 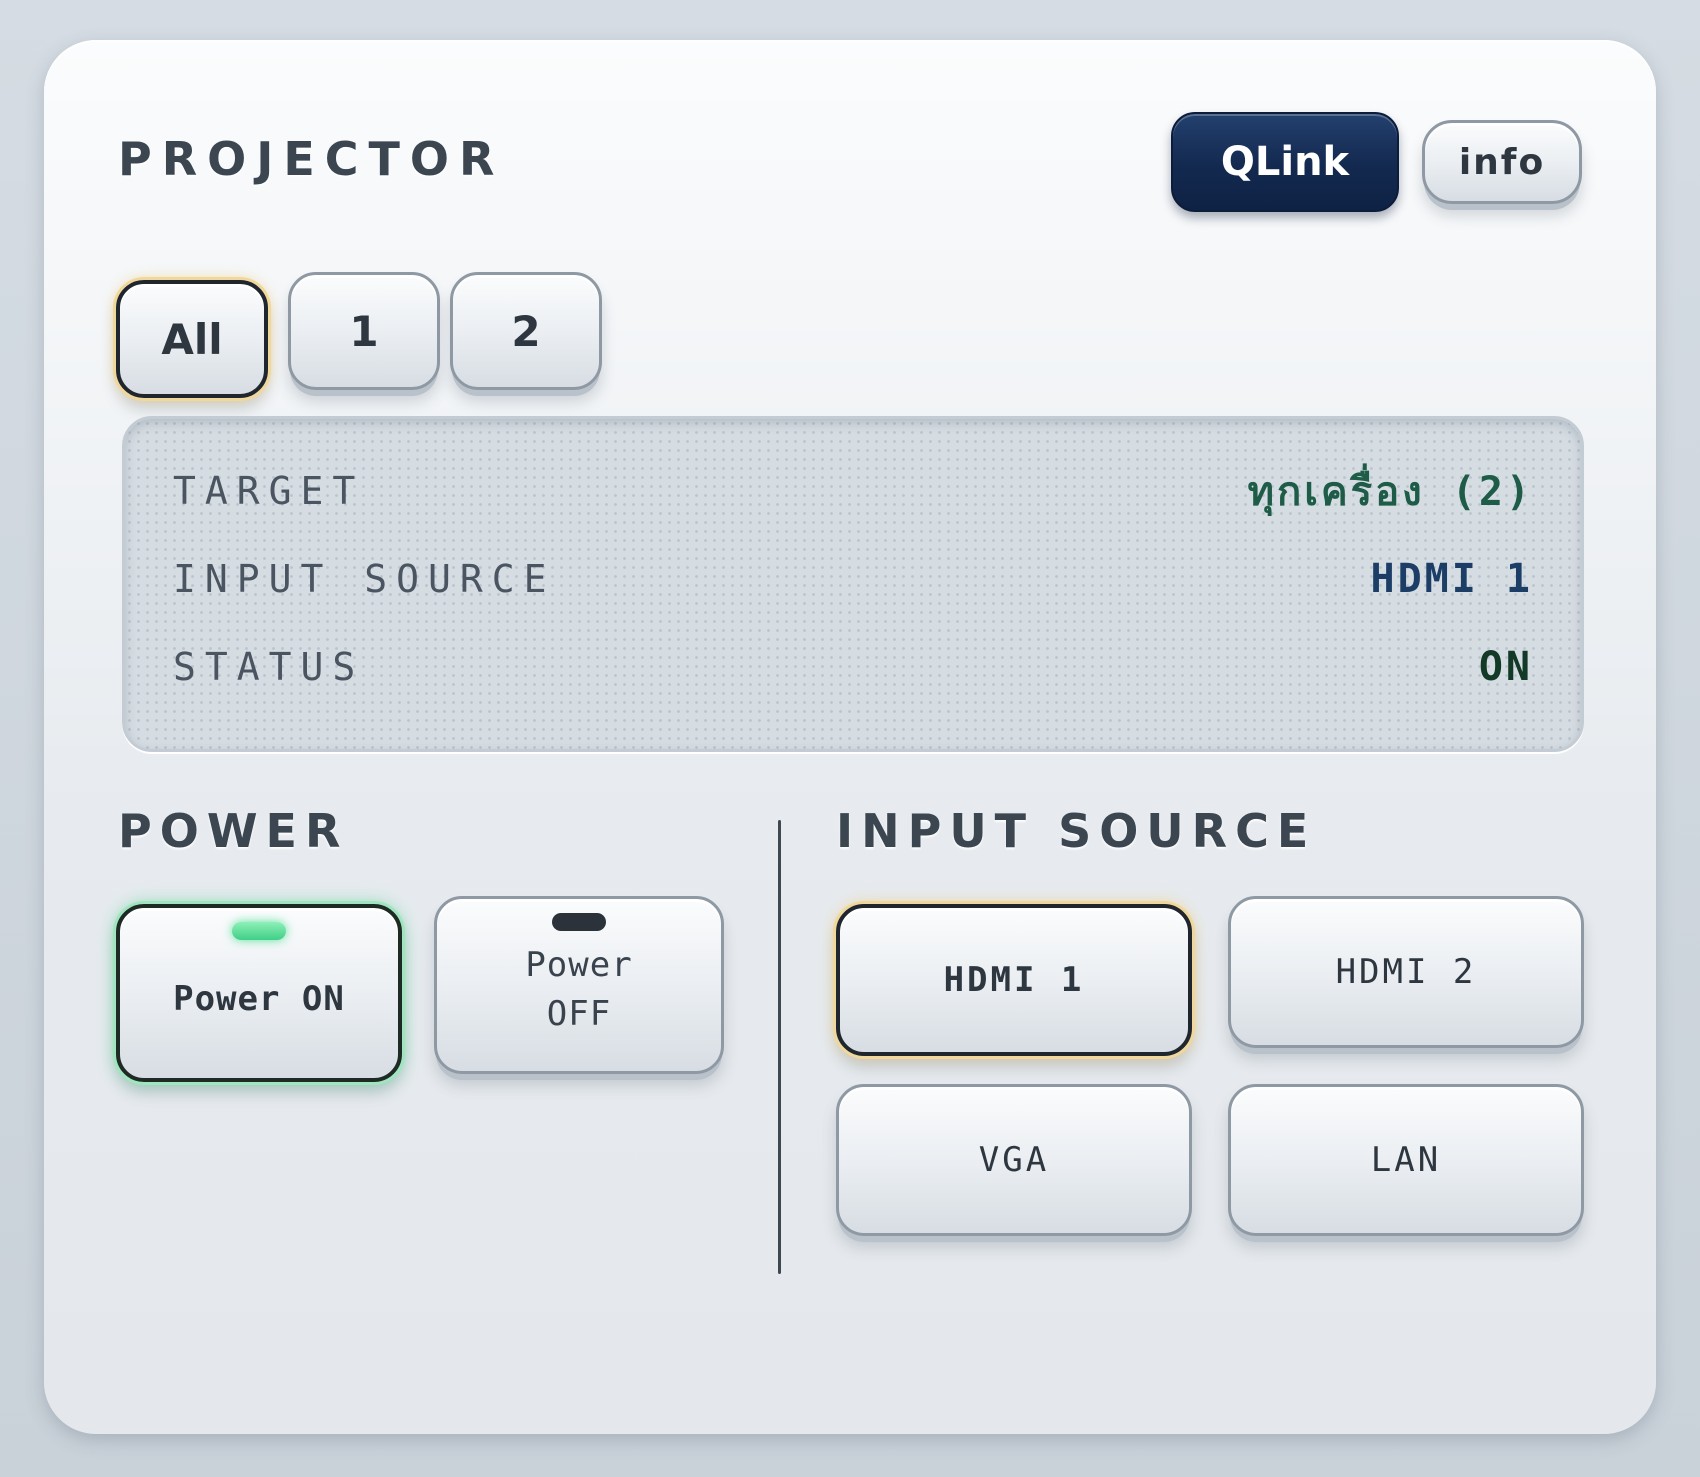 What do you see at coordinates (269, 667) in the screenshot?
I see `status-label: STATUS` at bounding box center [269, 667].